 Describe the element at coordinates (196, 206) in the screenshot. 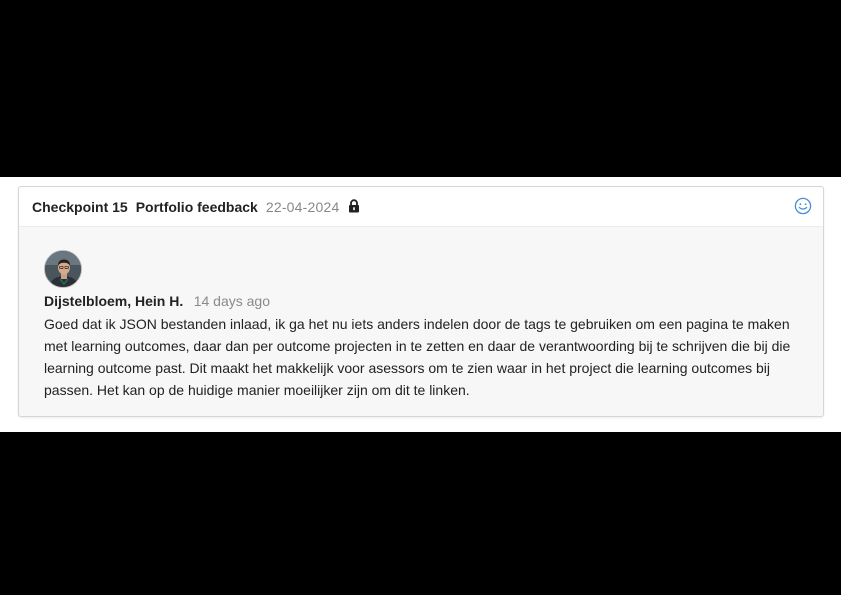

I see `feedback-title: Portfolio feedback` at that location.